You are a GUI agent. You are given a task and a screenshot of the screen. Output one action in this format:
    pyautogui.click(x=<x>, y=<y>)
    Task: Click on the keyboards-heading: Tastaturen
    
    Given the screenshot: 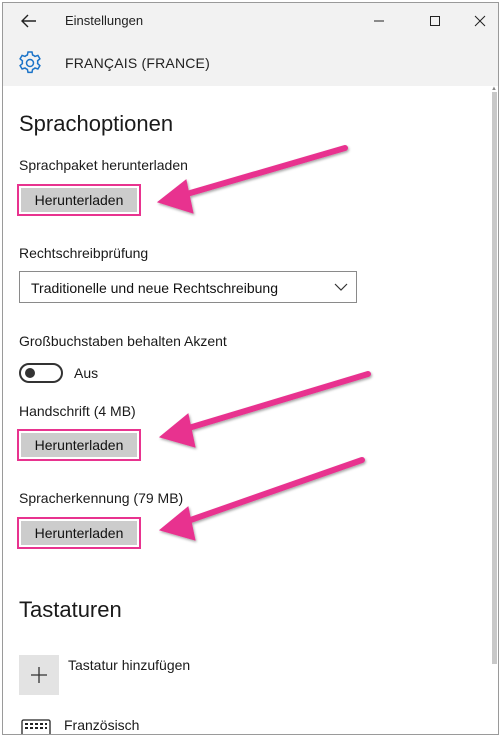 What is the action you would take?
    pyautogui.click(x=70, y=609)
    